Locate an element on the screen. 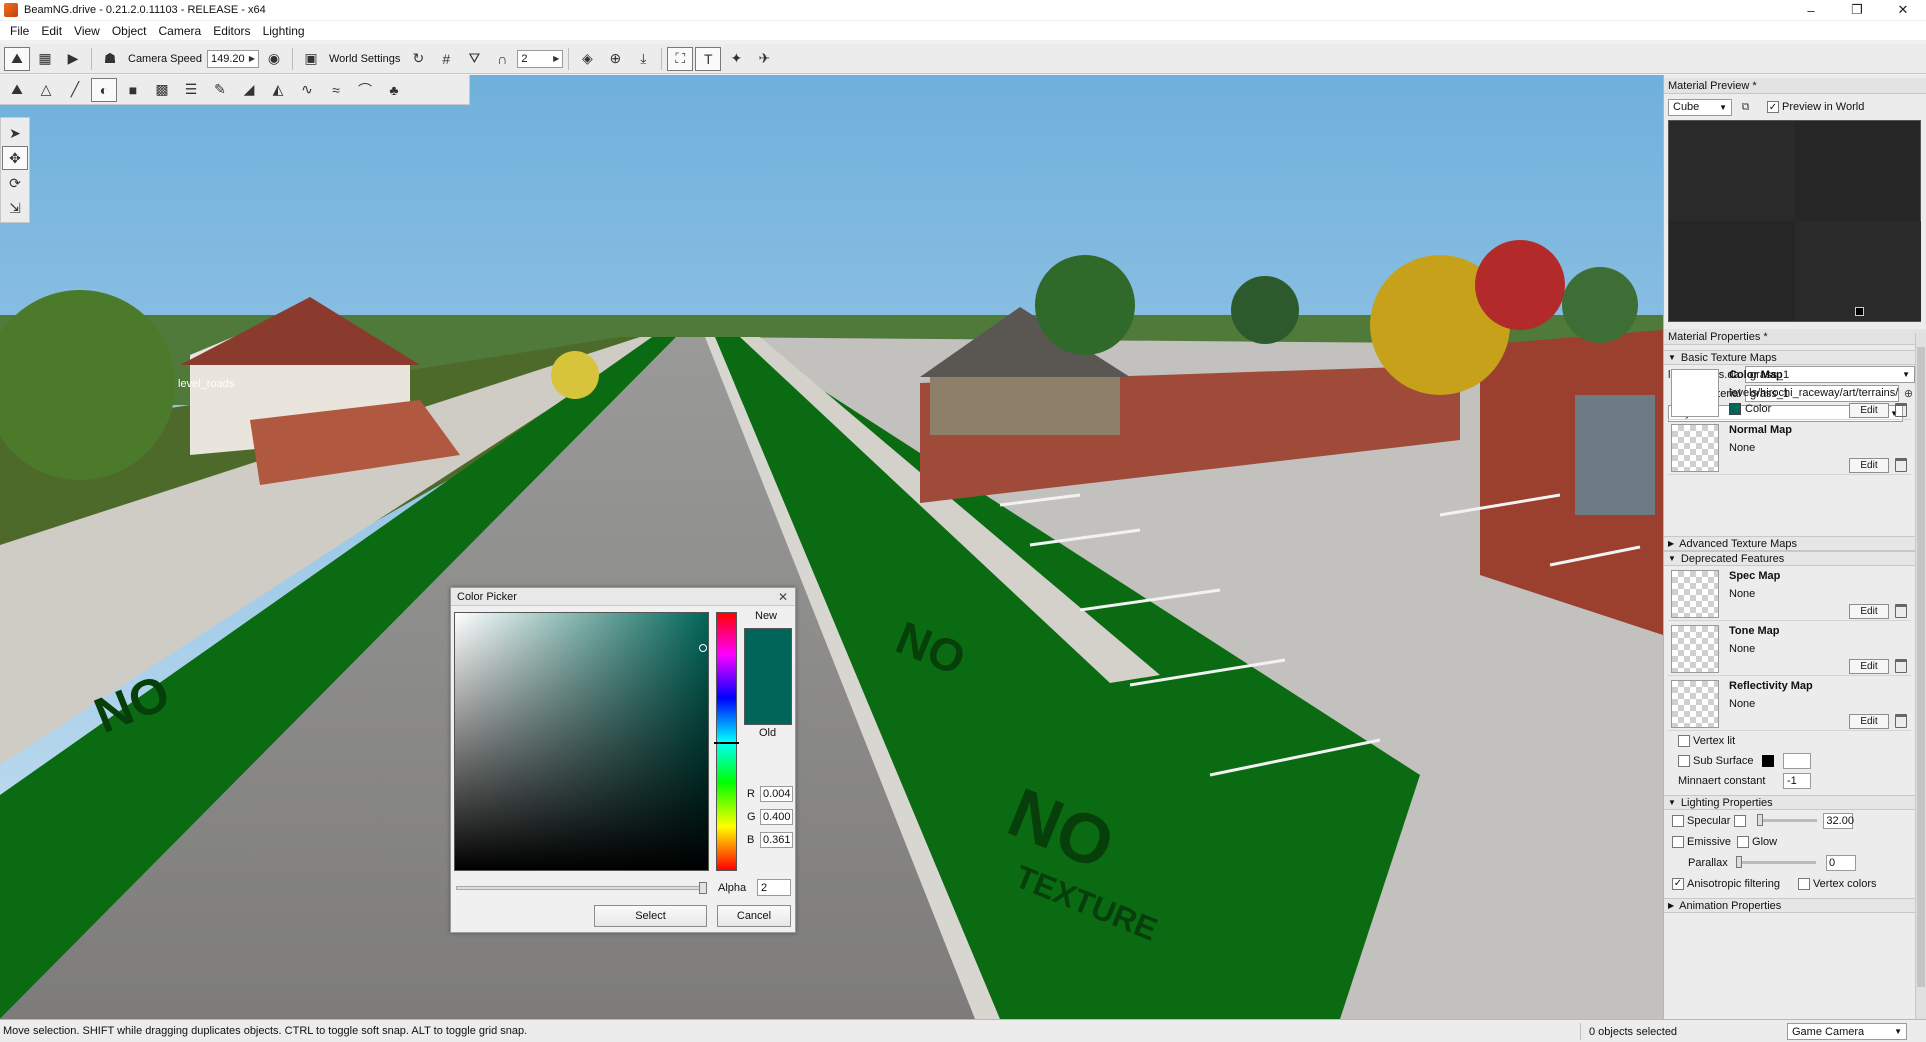 The image size is (1926, 1042). scale-icon: ⇲ is located at coordinates (15, 208).